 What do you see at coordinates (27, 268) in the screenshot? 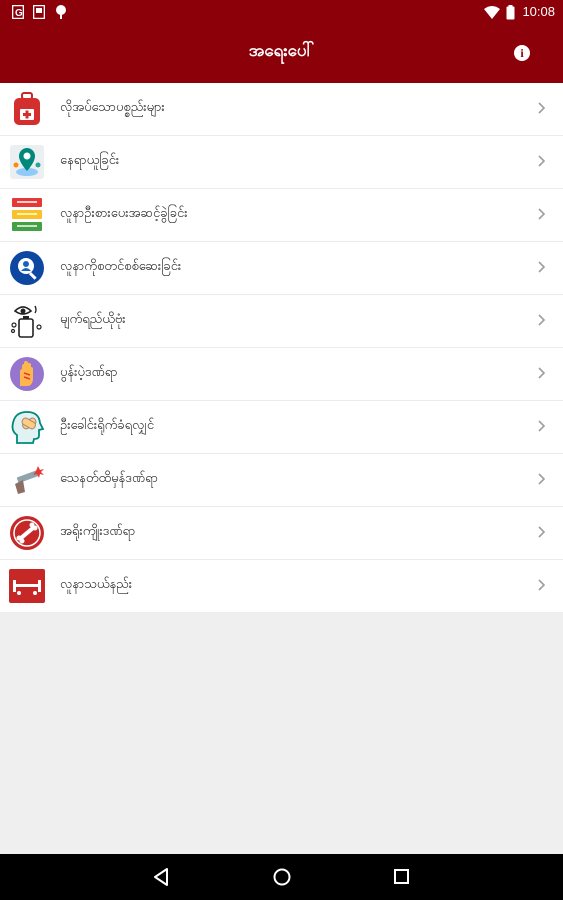
I see `person-search-icon` at bounding box center [27, 268].